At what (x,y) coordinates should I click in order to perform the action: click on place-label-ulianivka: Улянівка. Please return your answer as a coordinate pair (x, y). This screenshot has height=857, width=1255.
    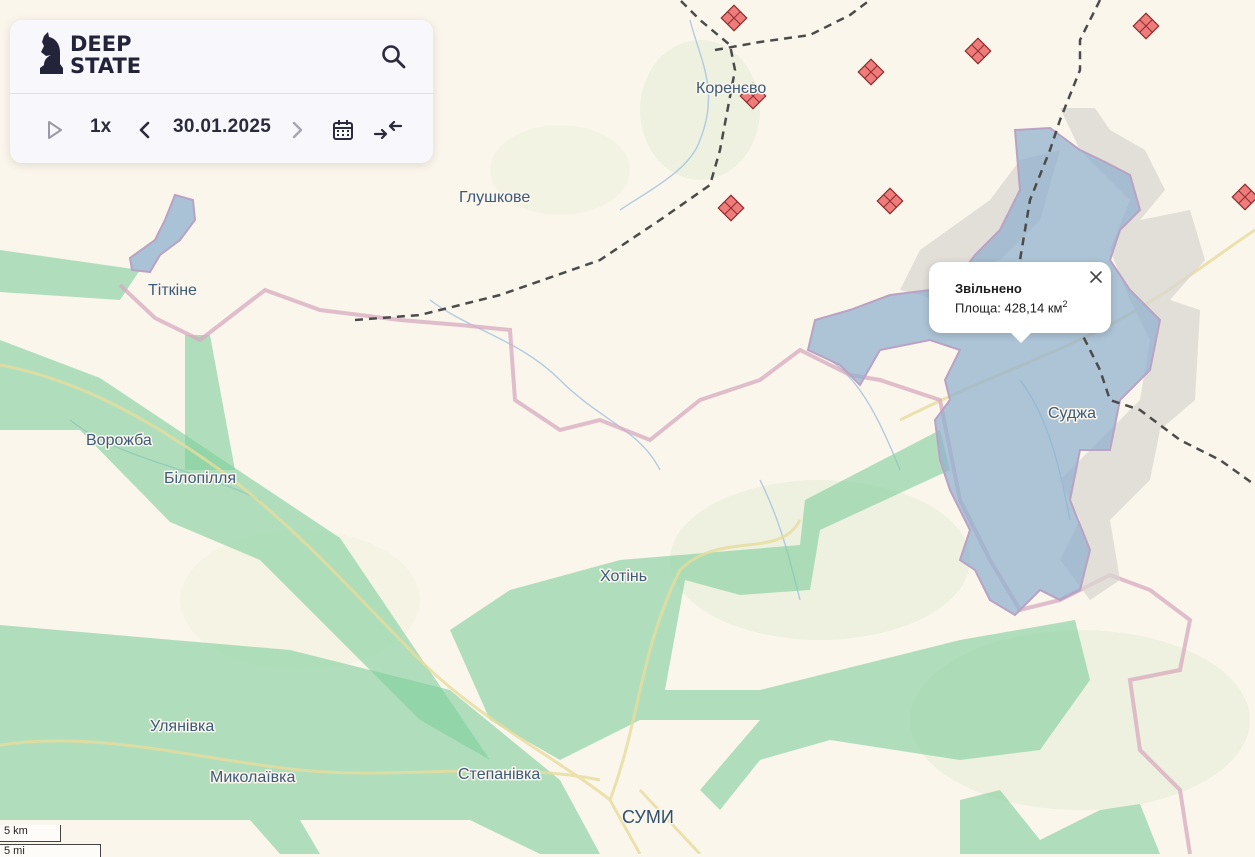
    Looking at the image, I should click on (182, 726).